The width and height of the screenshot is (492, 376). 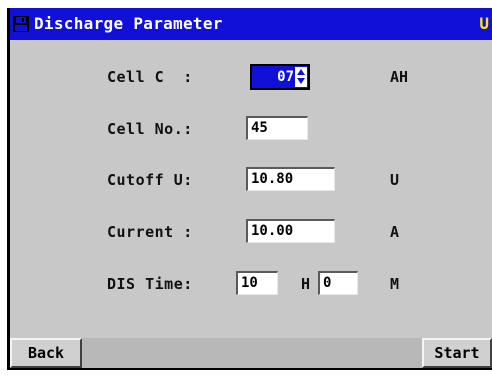 I want to click on cell-capacity-spinner: 07, so click(x=280, y=77).